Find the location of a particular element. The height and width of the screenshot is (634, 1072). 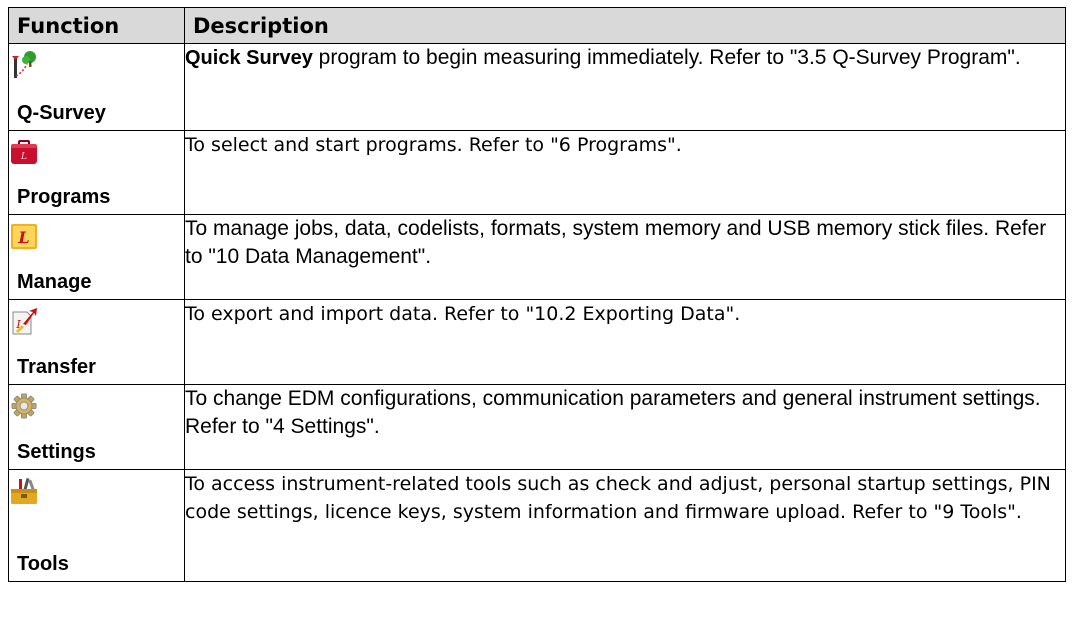

function-header: Function is located at coordinates (96, 25).